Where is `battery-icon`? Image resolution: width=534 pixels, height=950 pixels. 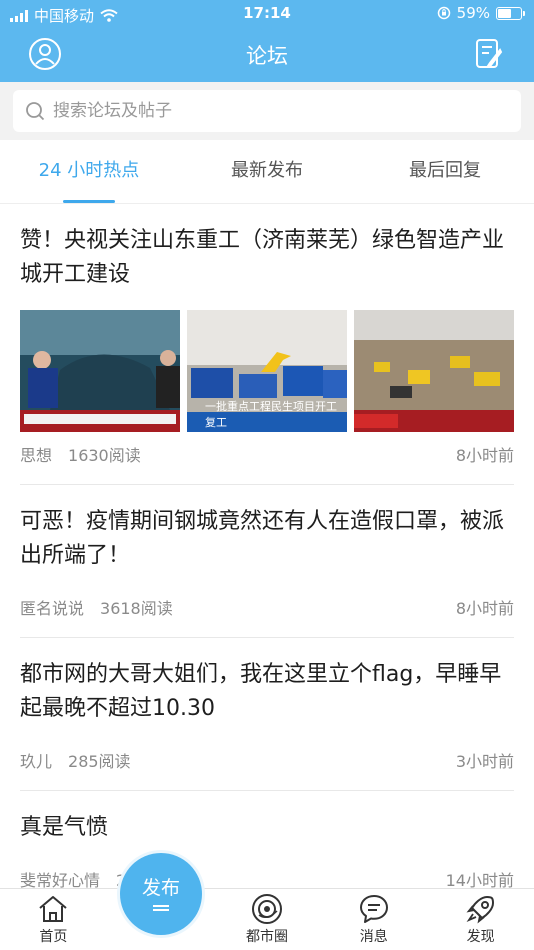
battery-icon is located at coordinates (510, 13).